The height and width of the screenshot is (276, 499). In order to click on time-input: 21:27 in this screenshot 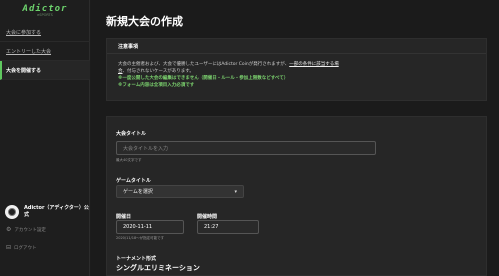, I will do `click(228, 227)`.